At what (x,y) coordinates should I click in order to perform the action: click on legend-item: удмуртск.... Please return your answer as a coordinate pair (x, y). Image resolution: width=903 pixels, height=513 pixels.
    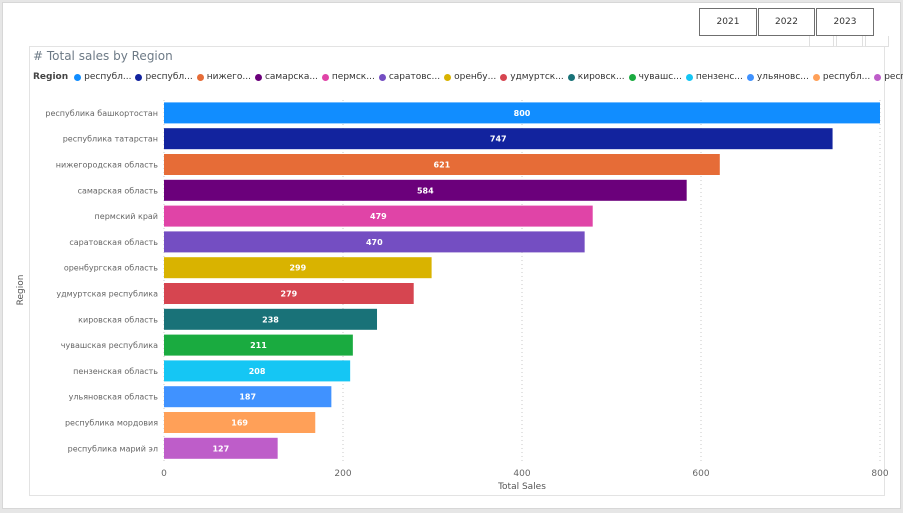
    Looking at the image, I should click on (532, 77).